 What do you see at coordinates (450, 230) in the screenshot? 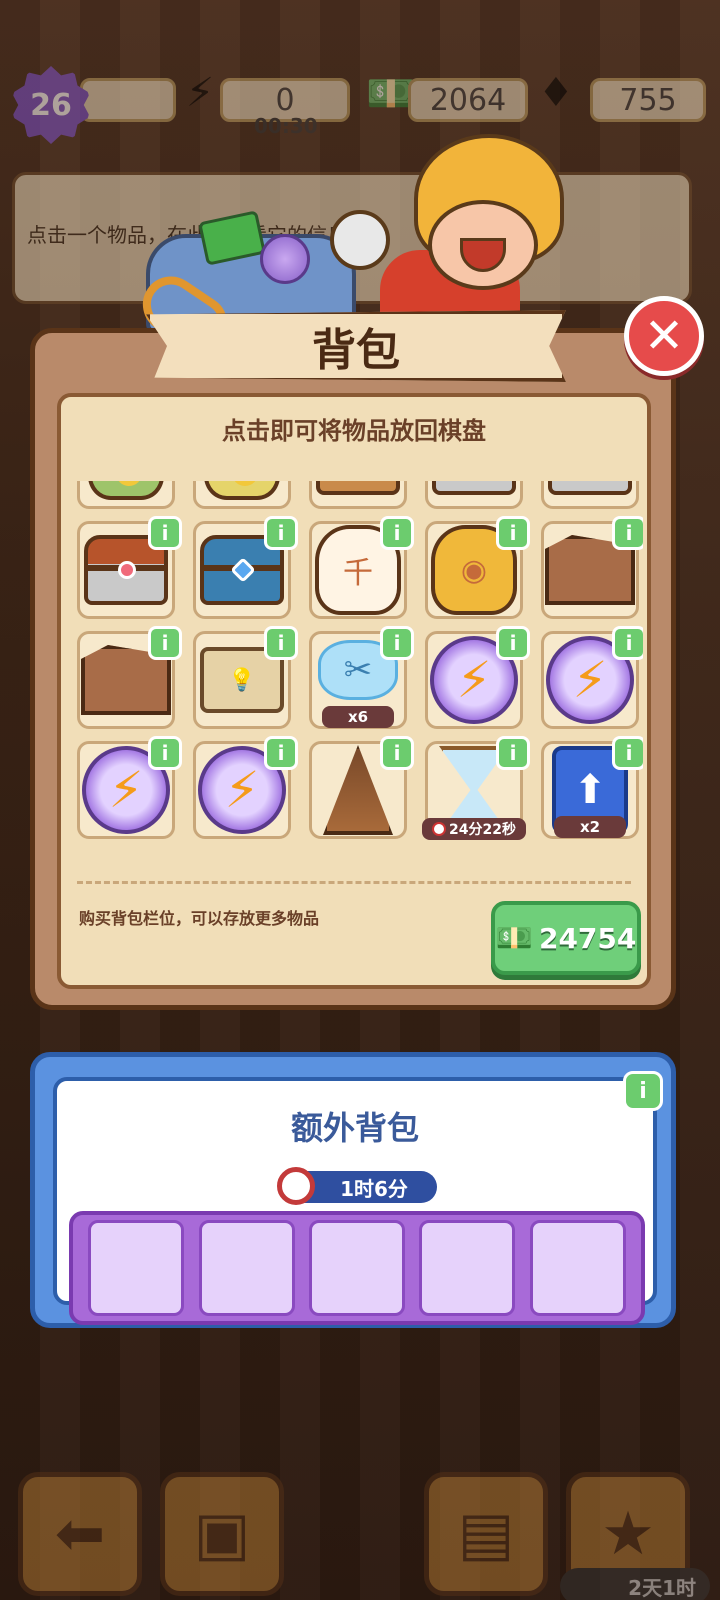
I see `mascot-character` at bounding box center [450, 230].